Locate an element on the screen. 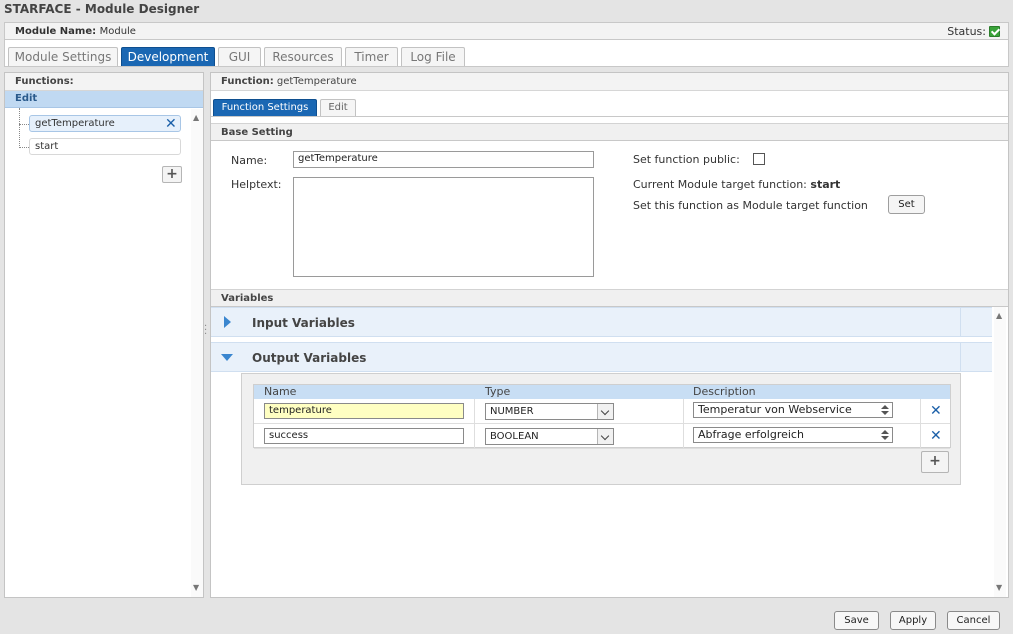  variable-type-select: NUMBER is located at coordinates (549, 411).